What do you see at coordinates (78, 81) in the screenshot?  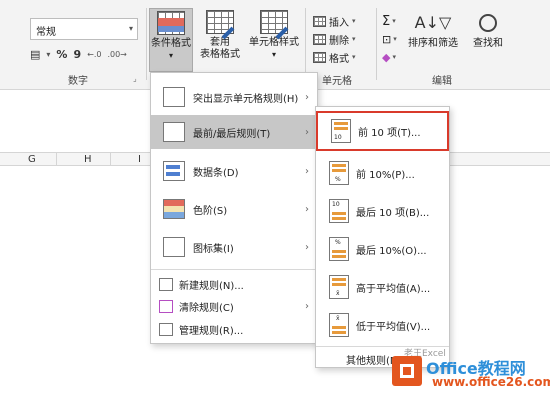 I see `number-group-label: 数字` at bounding box center [78, 81].